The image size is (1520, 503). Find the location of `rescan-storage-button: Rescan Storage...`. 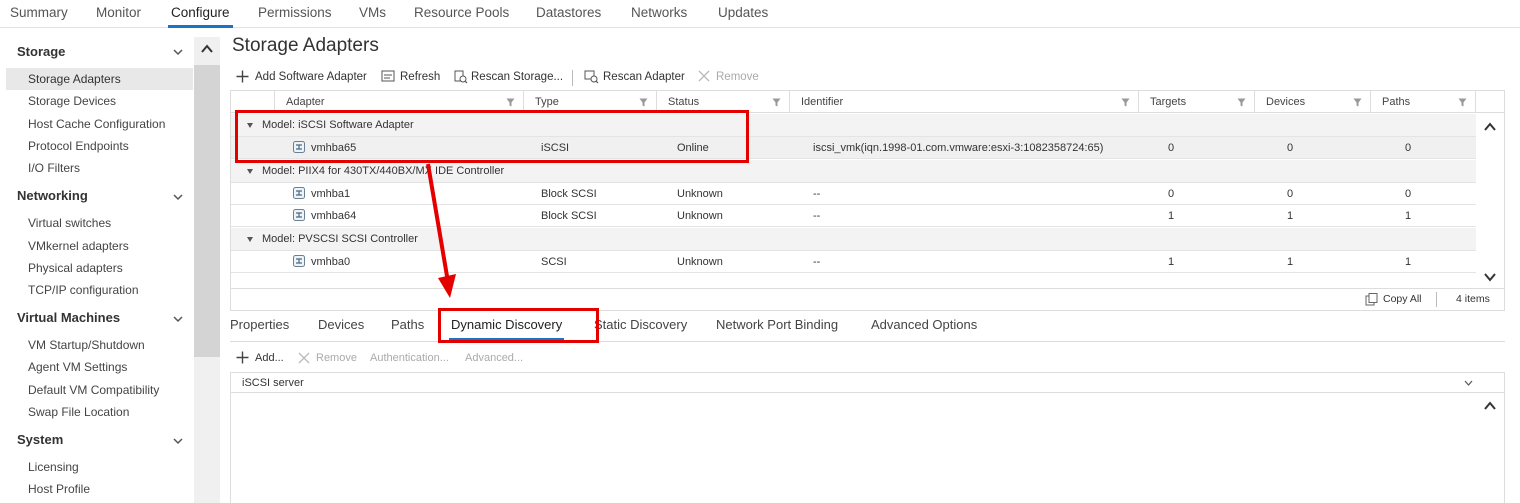

rescan-storage-button: Rescan Storage... is located at coordinates (509, 77).